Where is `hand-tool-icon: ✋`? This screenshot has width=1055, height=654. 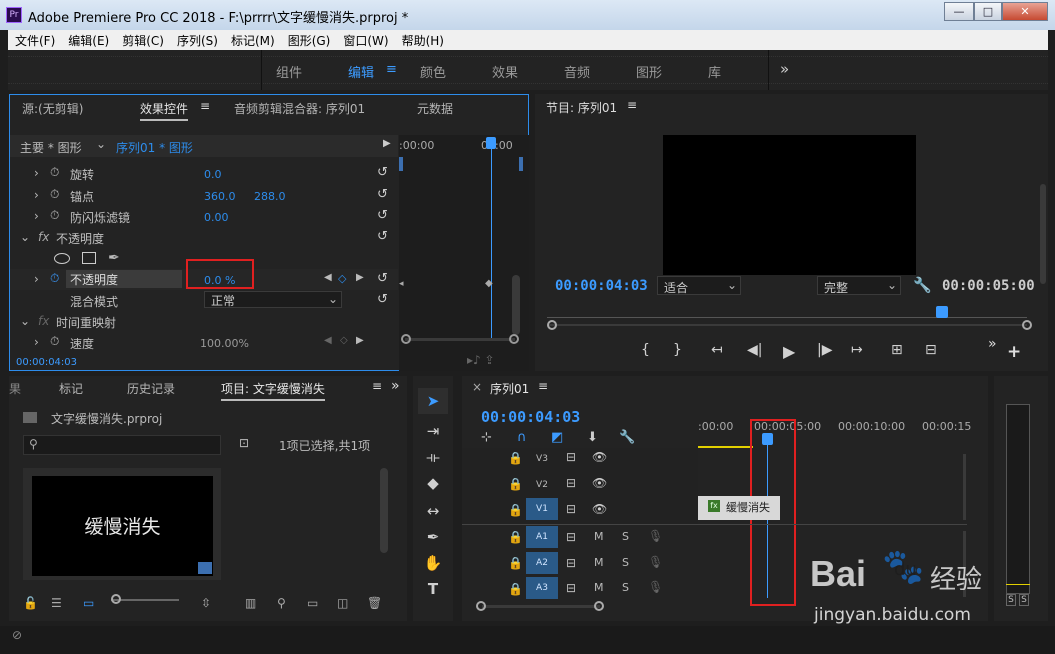 hand-tool-icon: ✋ is located at coordinates (433, 563).